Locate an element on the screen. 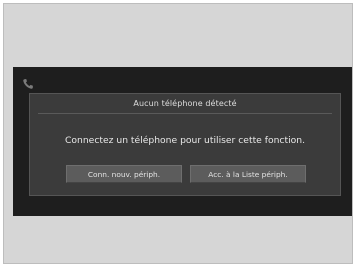 The height and width of the screenshot is (268, 357). phone-icon is located at coordinates (28, 82).